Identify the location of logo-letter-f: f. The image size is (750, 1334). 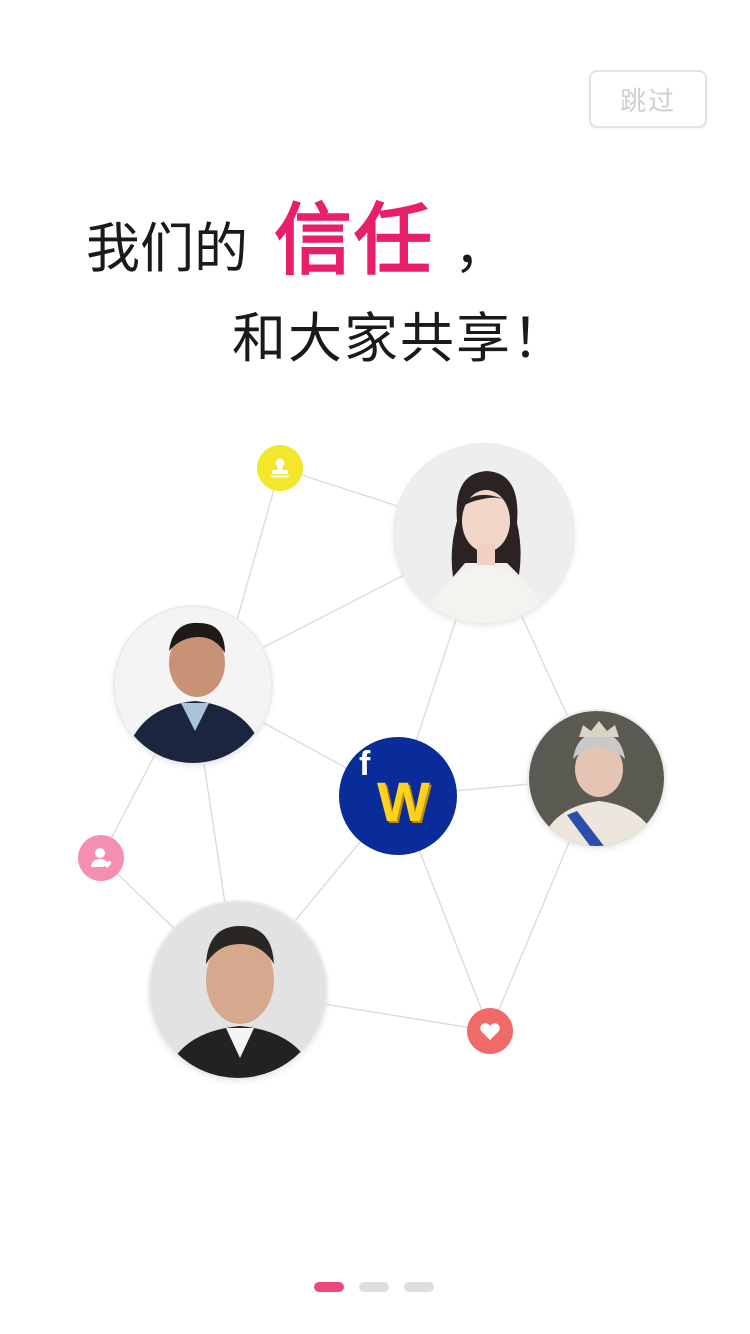
(365, 764).